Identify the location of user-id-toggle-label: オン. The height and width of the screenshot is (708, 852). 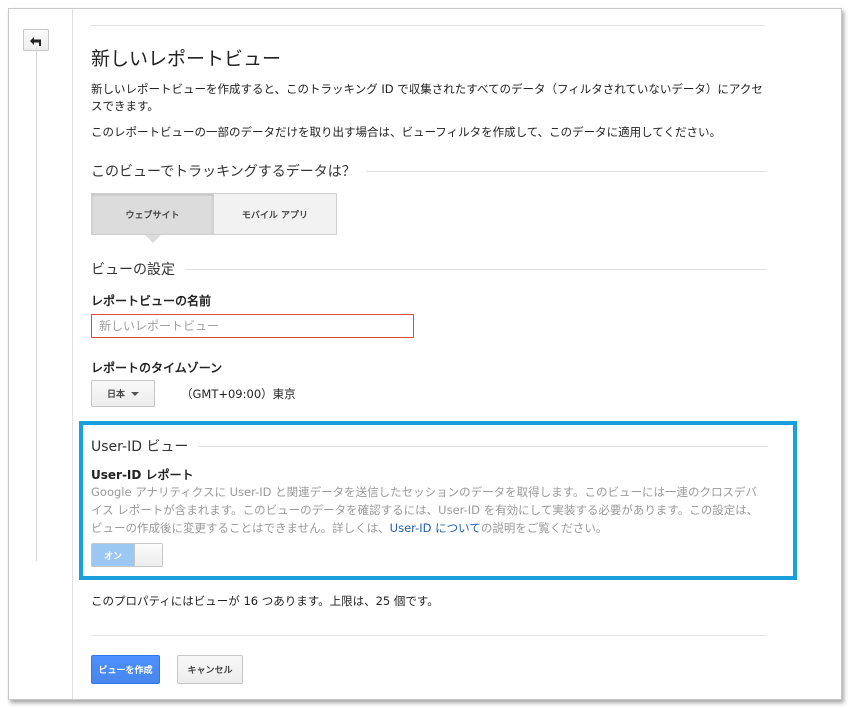
(113, 555).